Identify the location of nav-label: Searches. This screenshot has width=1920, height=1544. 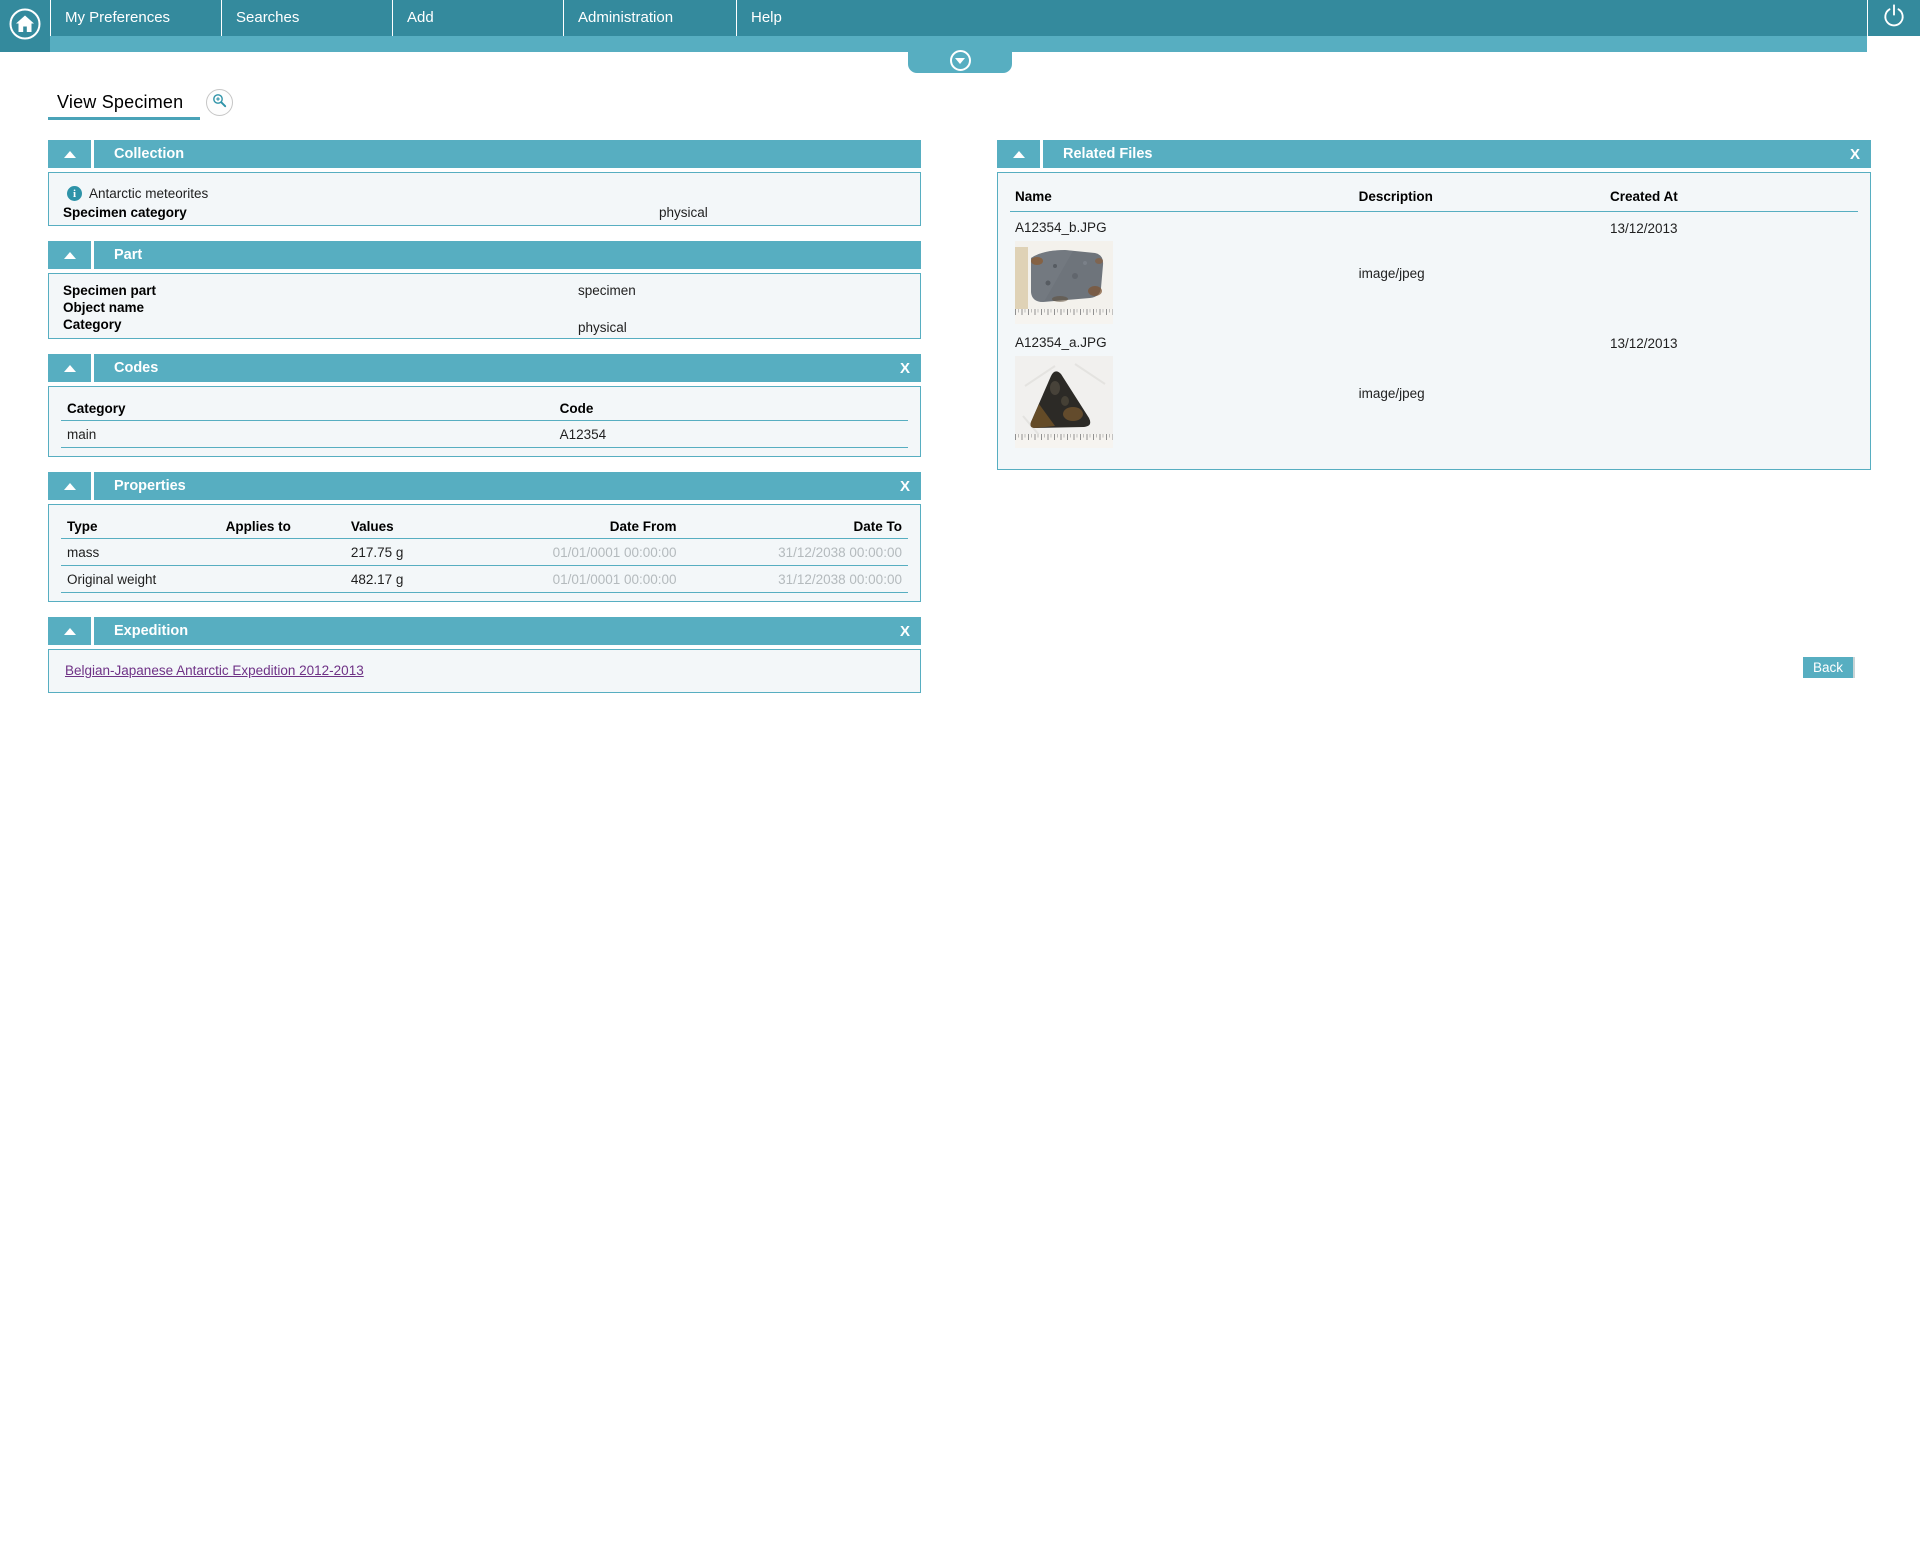
(268, 17).